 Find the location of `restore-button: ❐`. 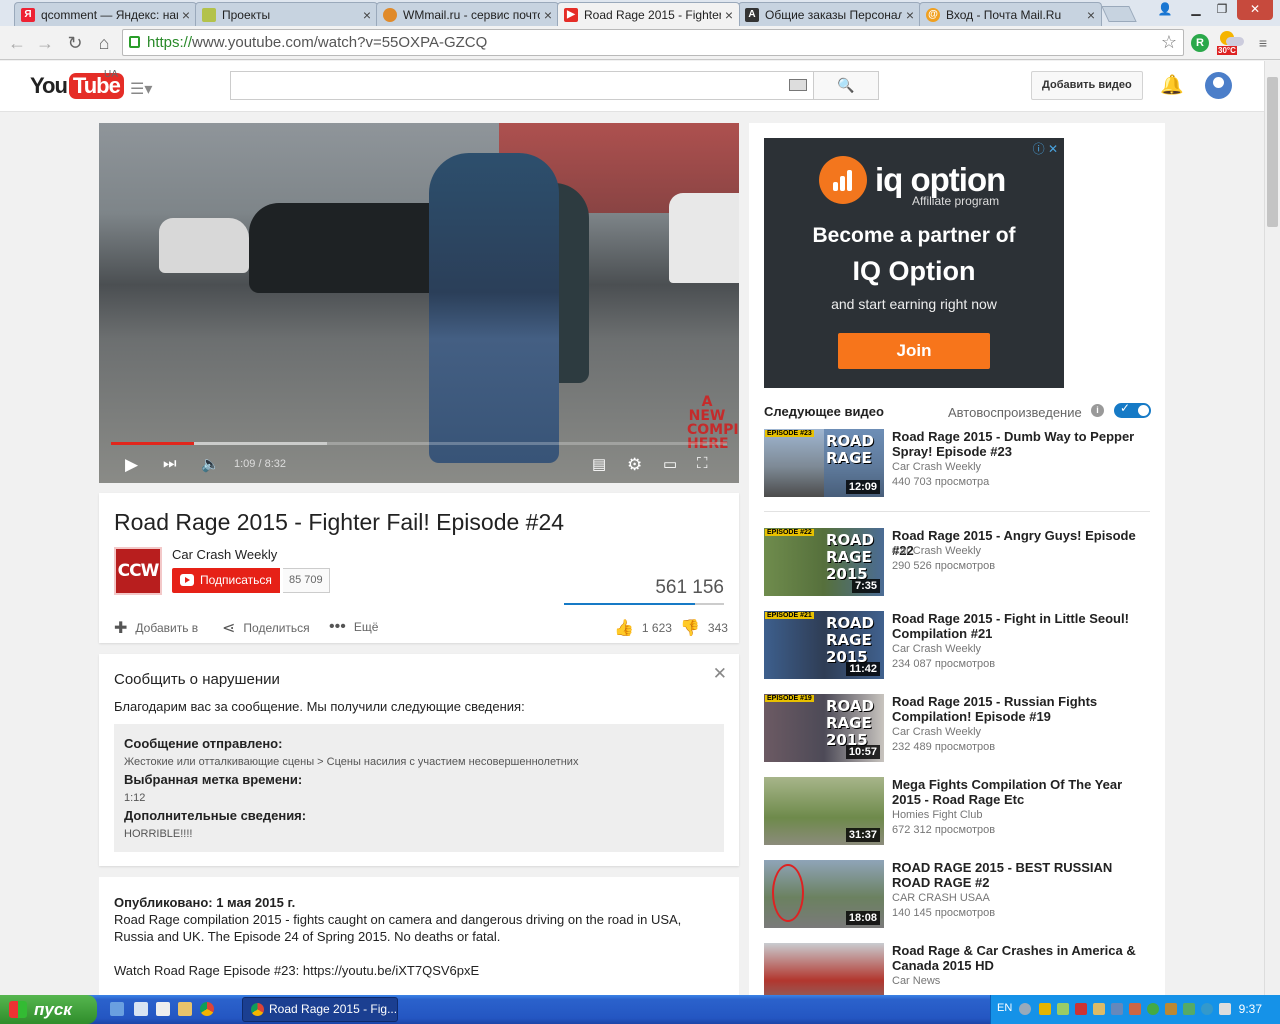

restore-button: ❐ is located at coordinates (1222, 10).